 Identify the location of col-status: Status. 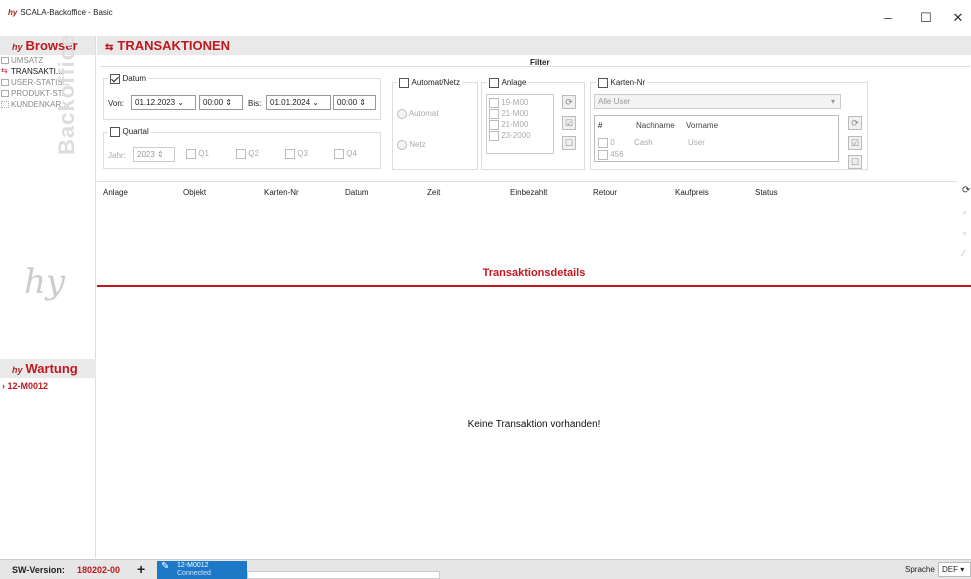
(766, 192).